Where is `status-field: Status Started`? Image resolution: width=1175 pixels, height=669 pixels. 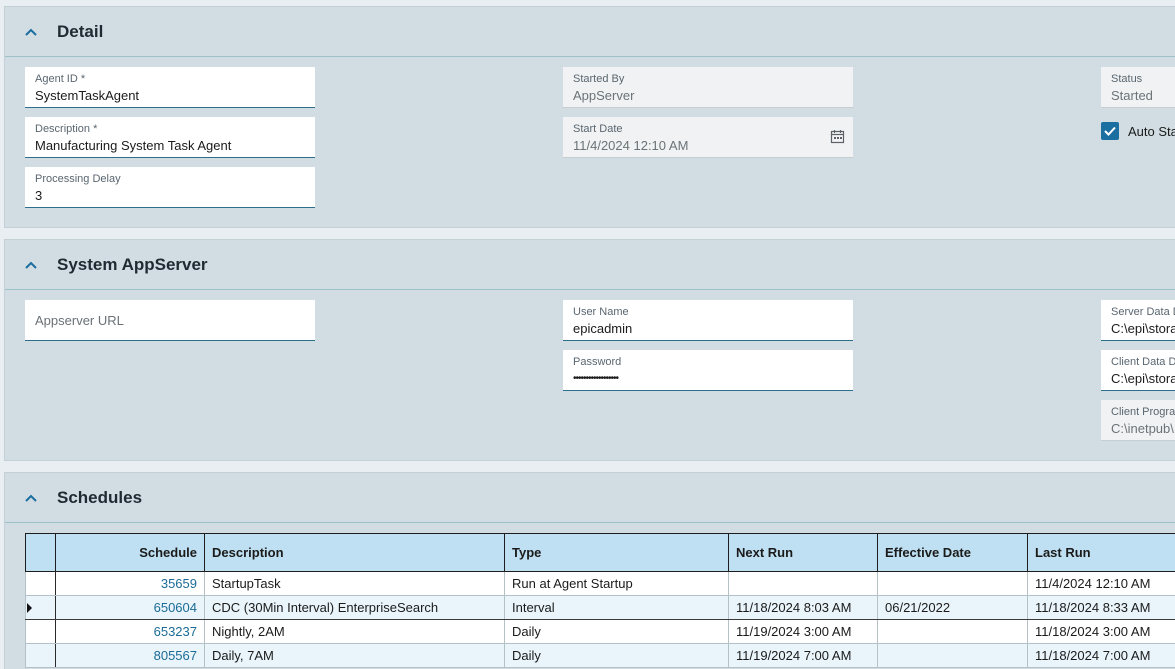
status-field: Status Started is located at coordinates (1138, 87).